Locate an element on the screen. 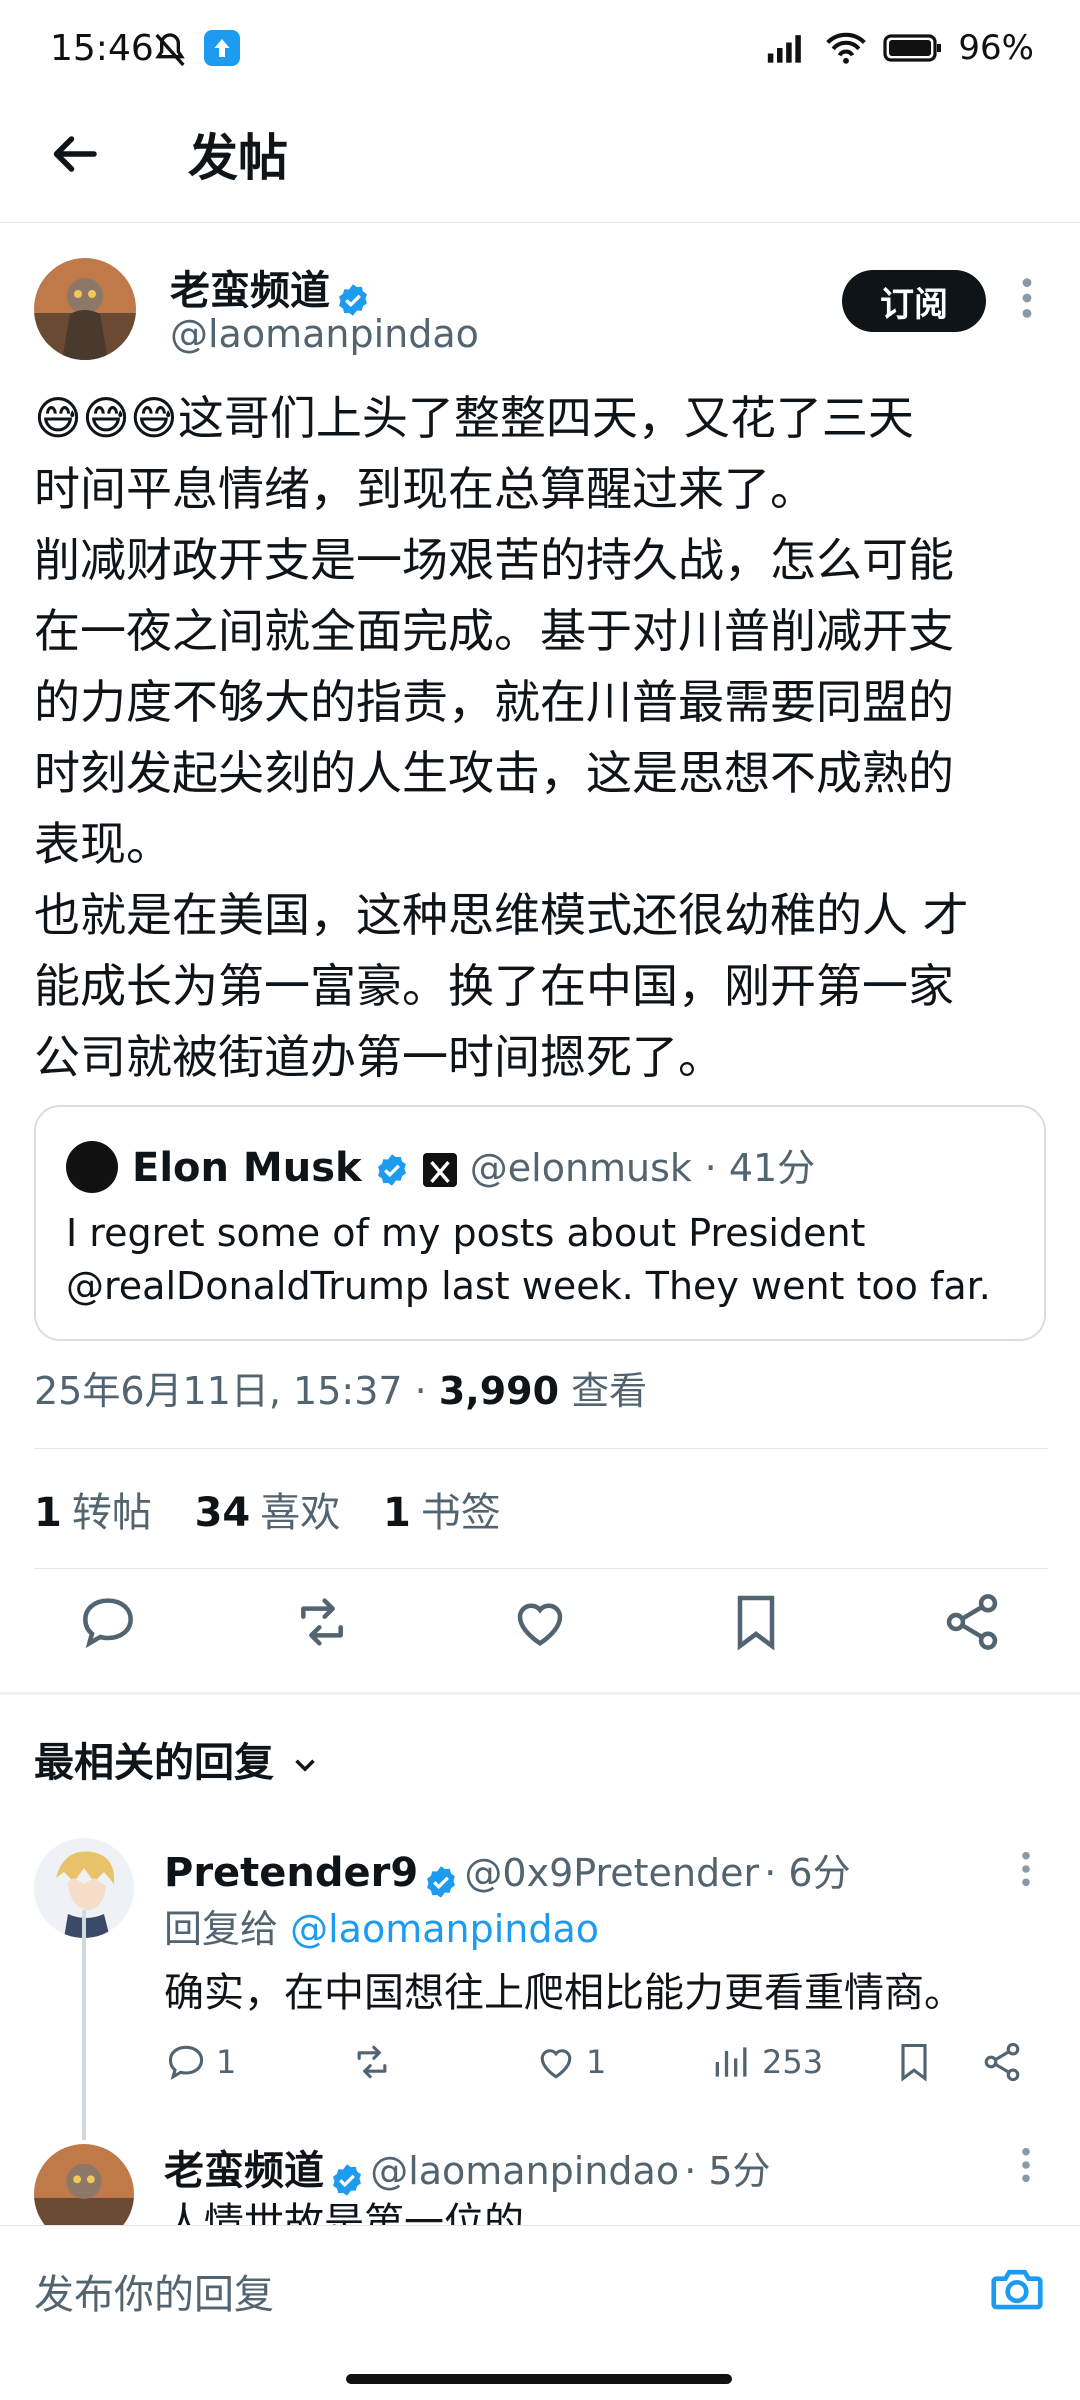  reply-header: Pretender9 @0x9Pretender · 6分 is located at coordinates (507, 1871).